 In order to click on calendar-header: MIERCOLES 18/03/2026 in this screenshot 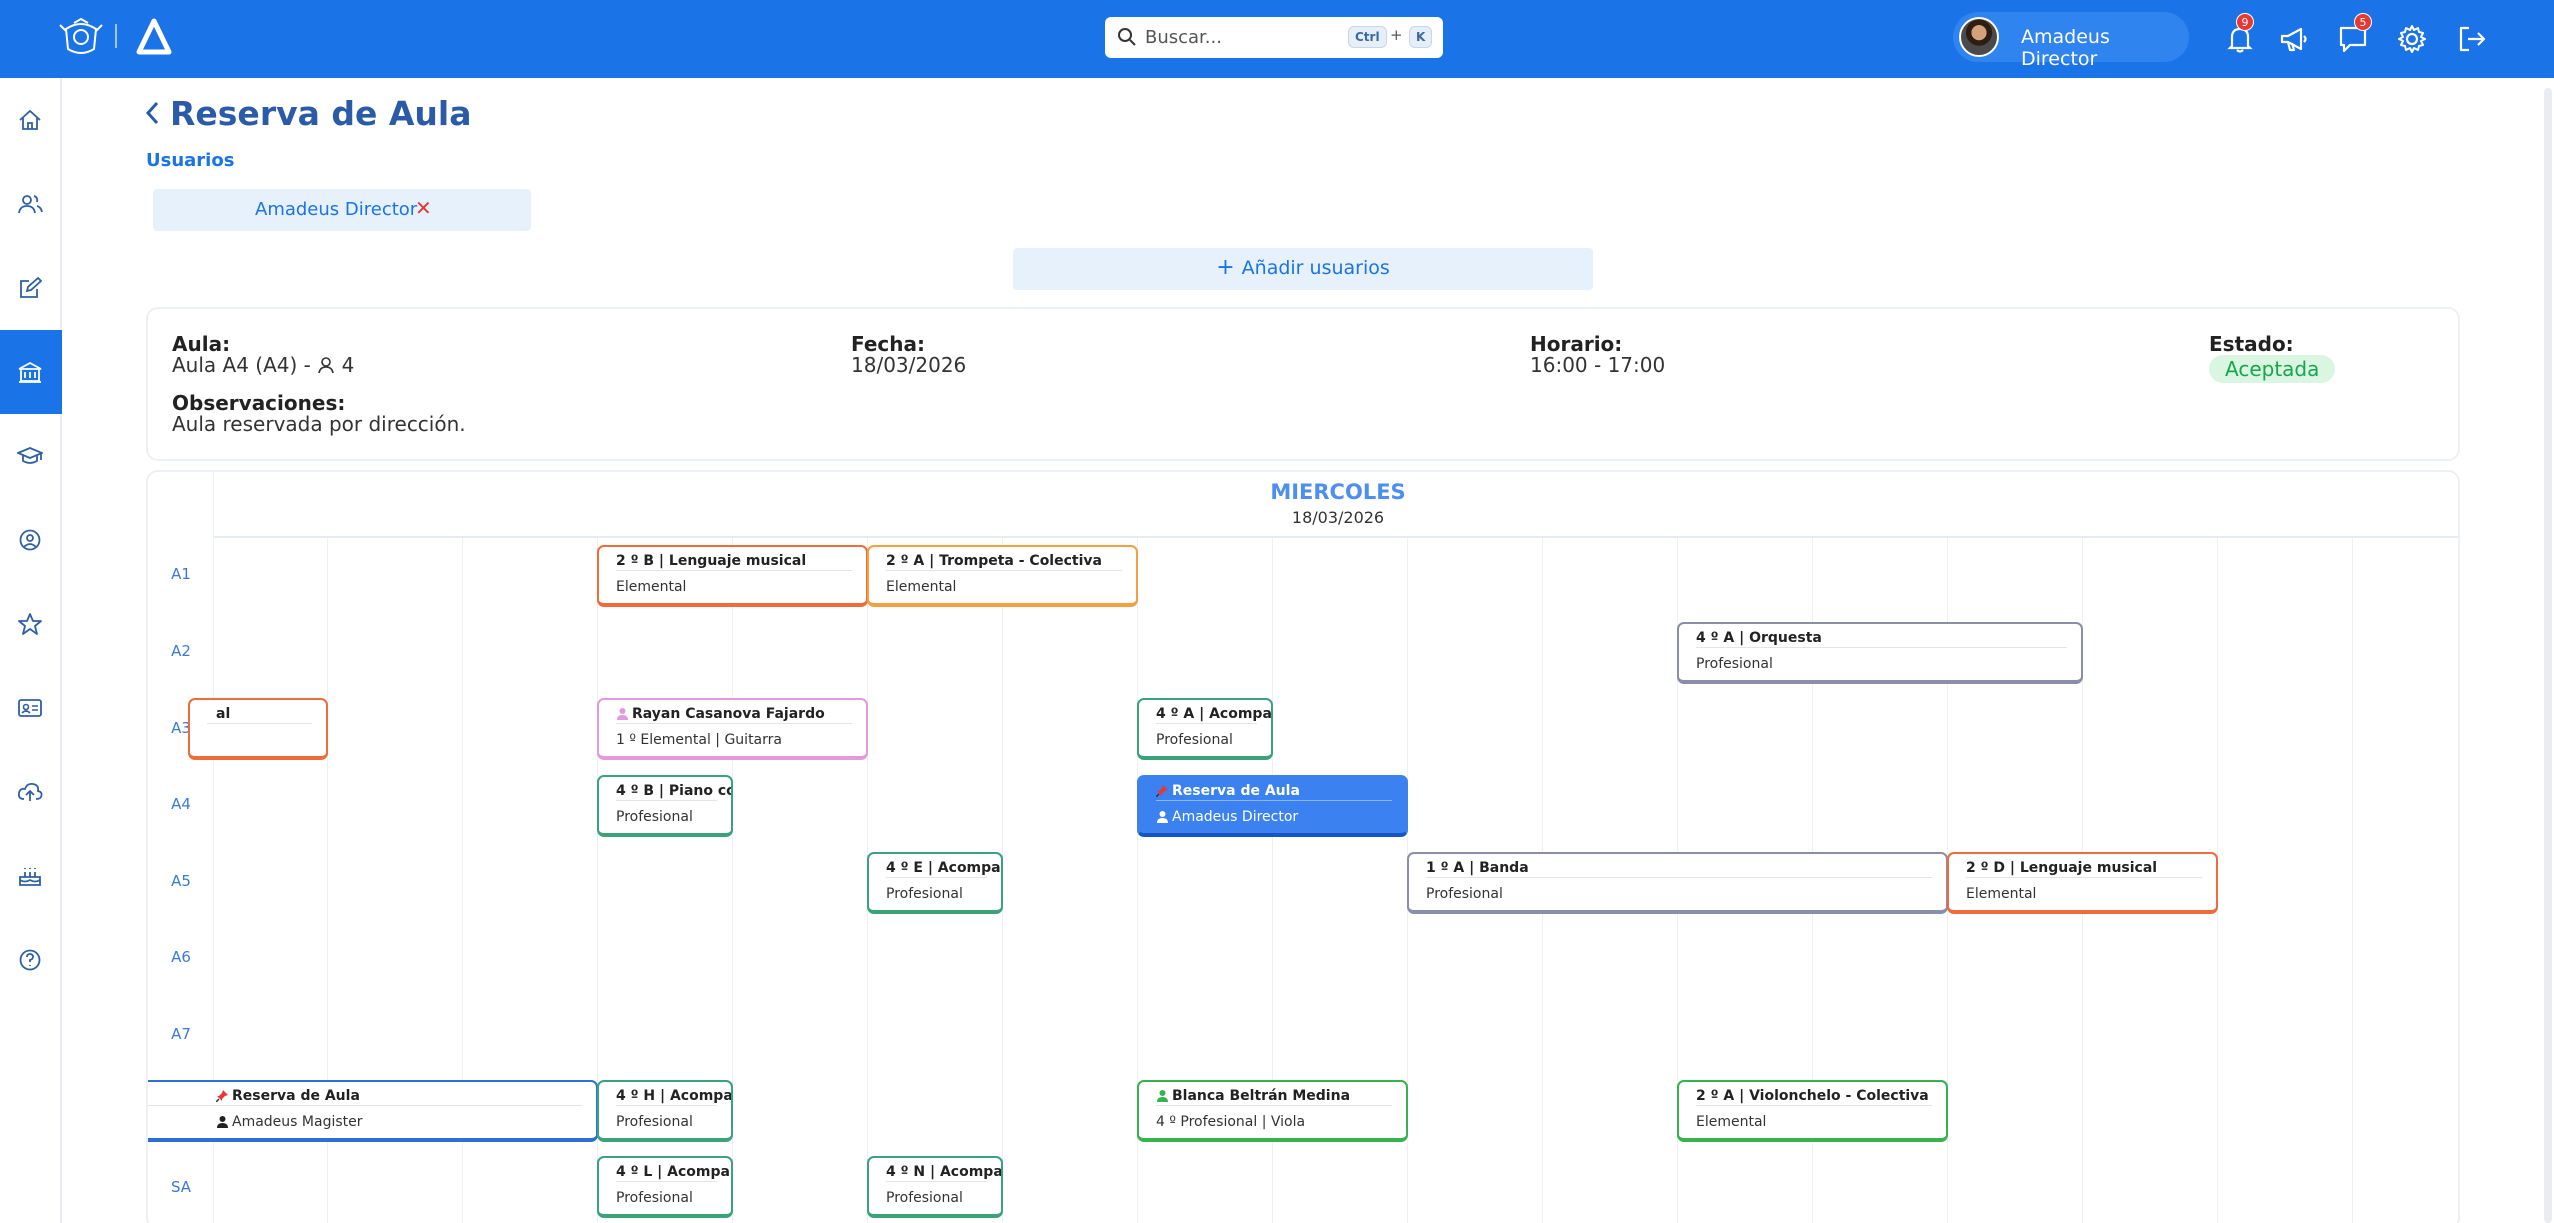, I will do `click(1336, 505)`.